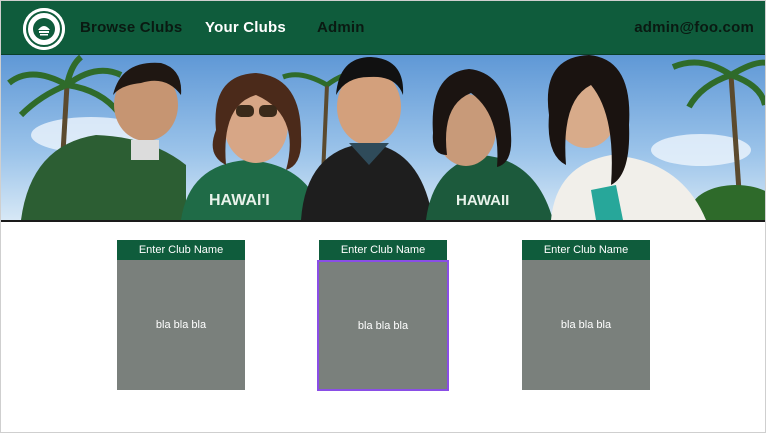  I want to click on nav-link-admin: Admin, so click(341, 27).